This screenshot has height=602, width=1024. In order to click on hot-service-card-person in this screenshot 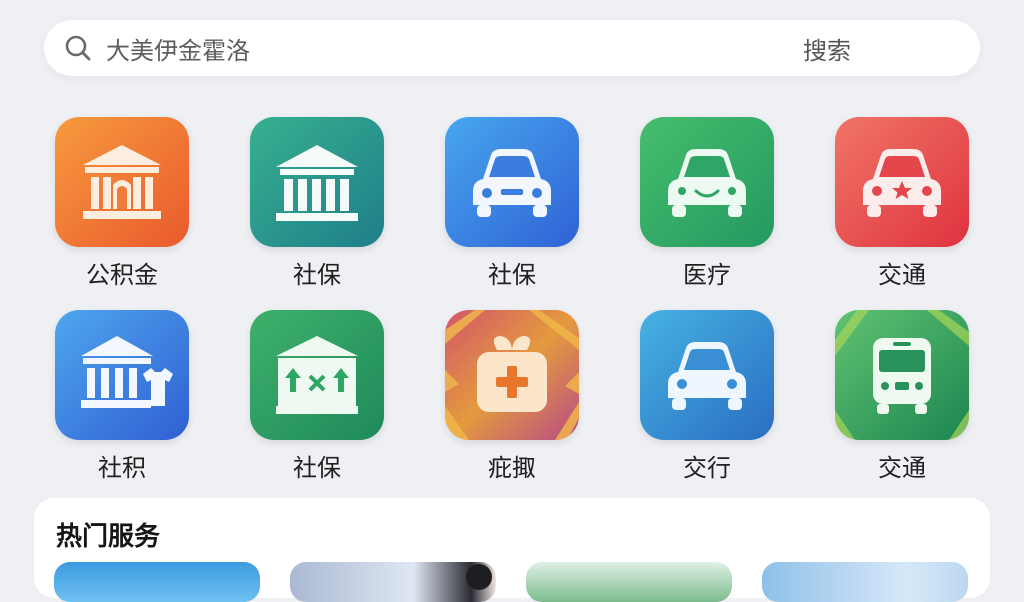, I will do `click(393, 582)`.